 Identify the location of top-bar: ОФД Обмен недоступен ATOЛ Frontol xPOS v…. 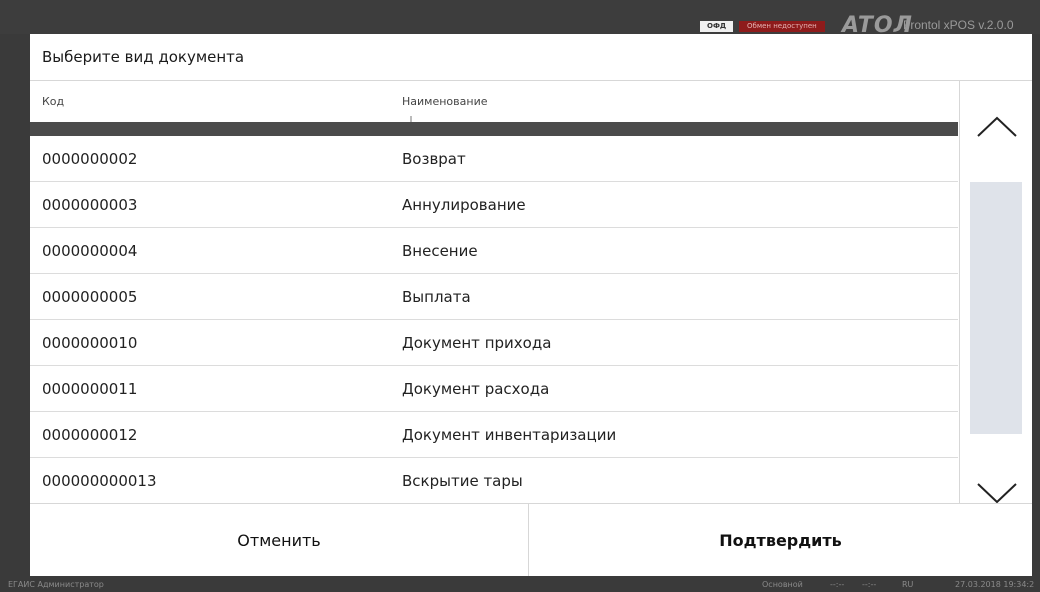
(520, 19).